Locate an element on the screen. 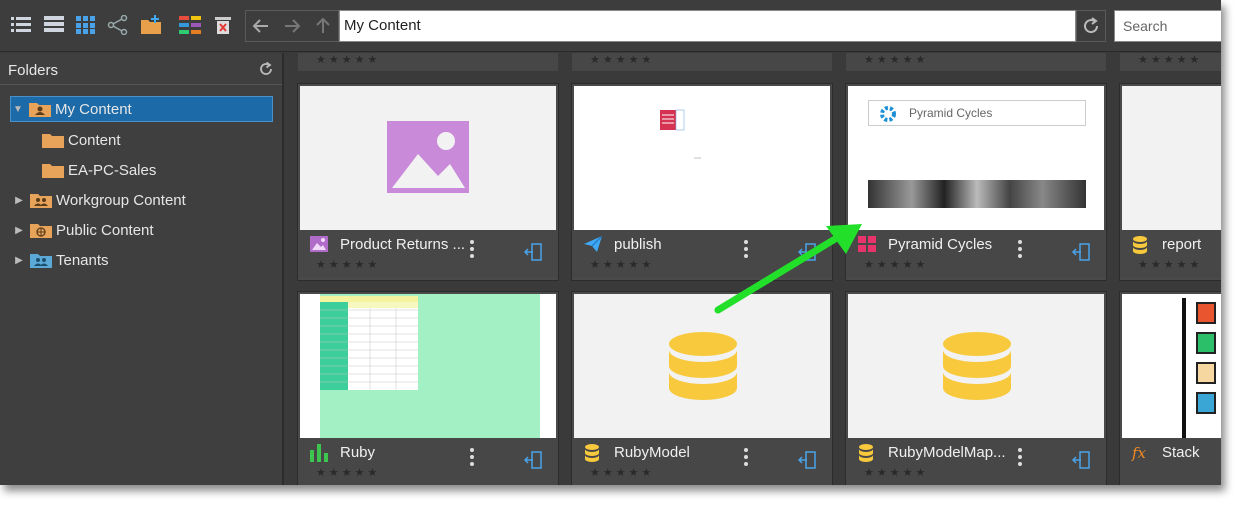  path-field: My Content is located at coordinates (707, 26).